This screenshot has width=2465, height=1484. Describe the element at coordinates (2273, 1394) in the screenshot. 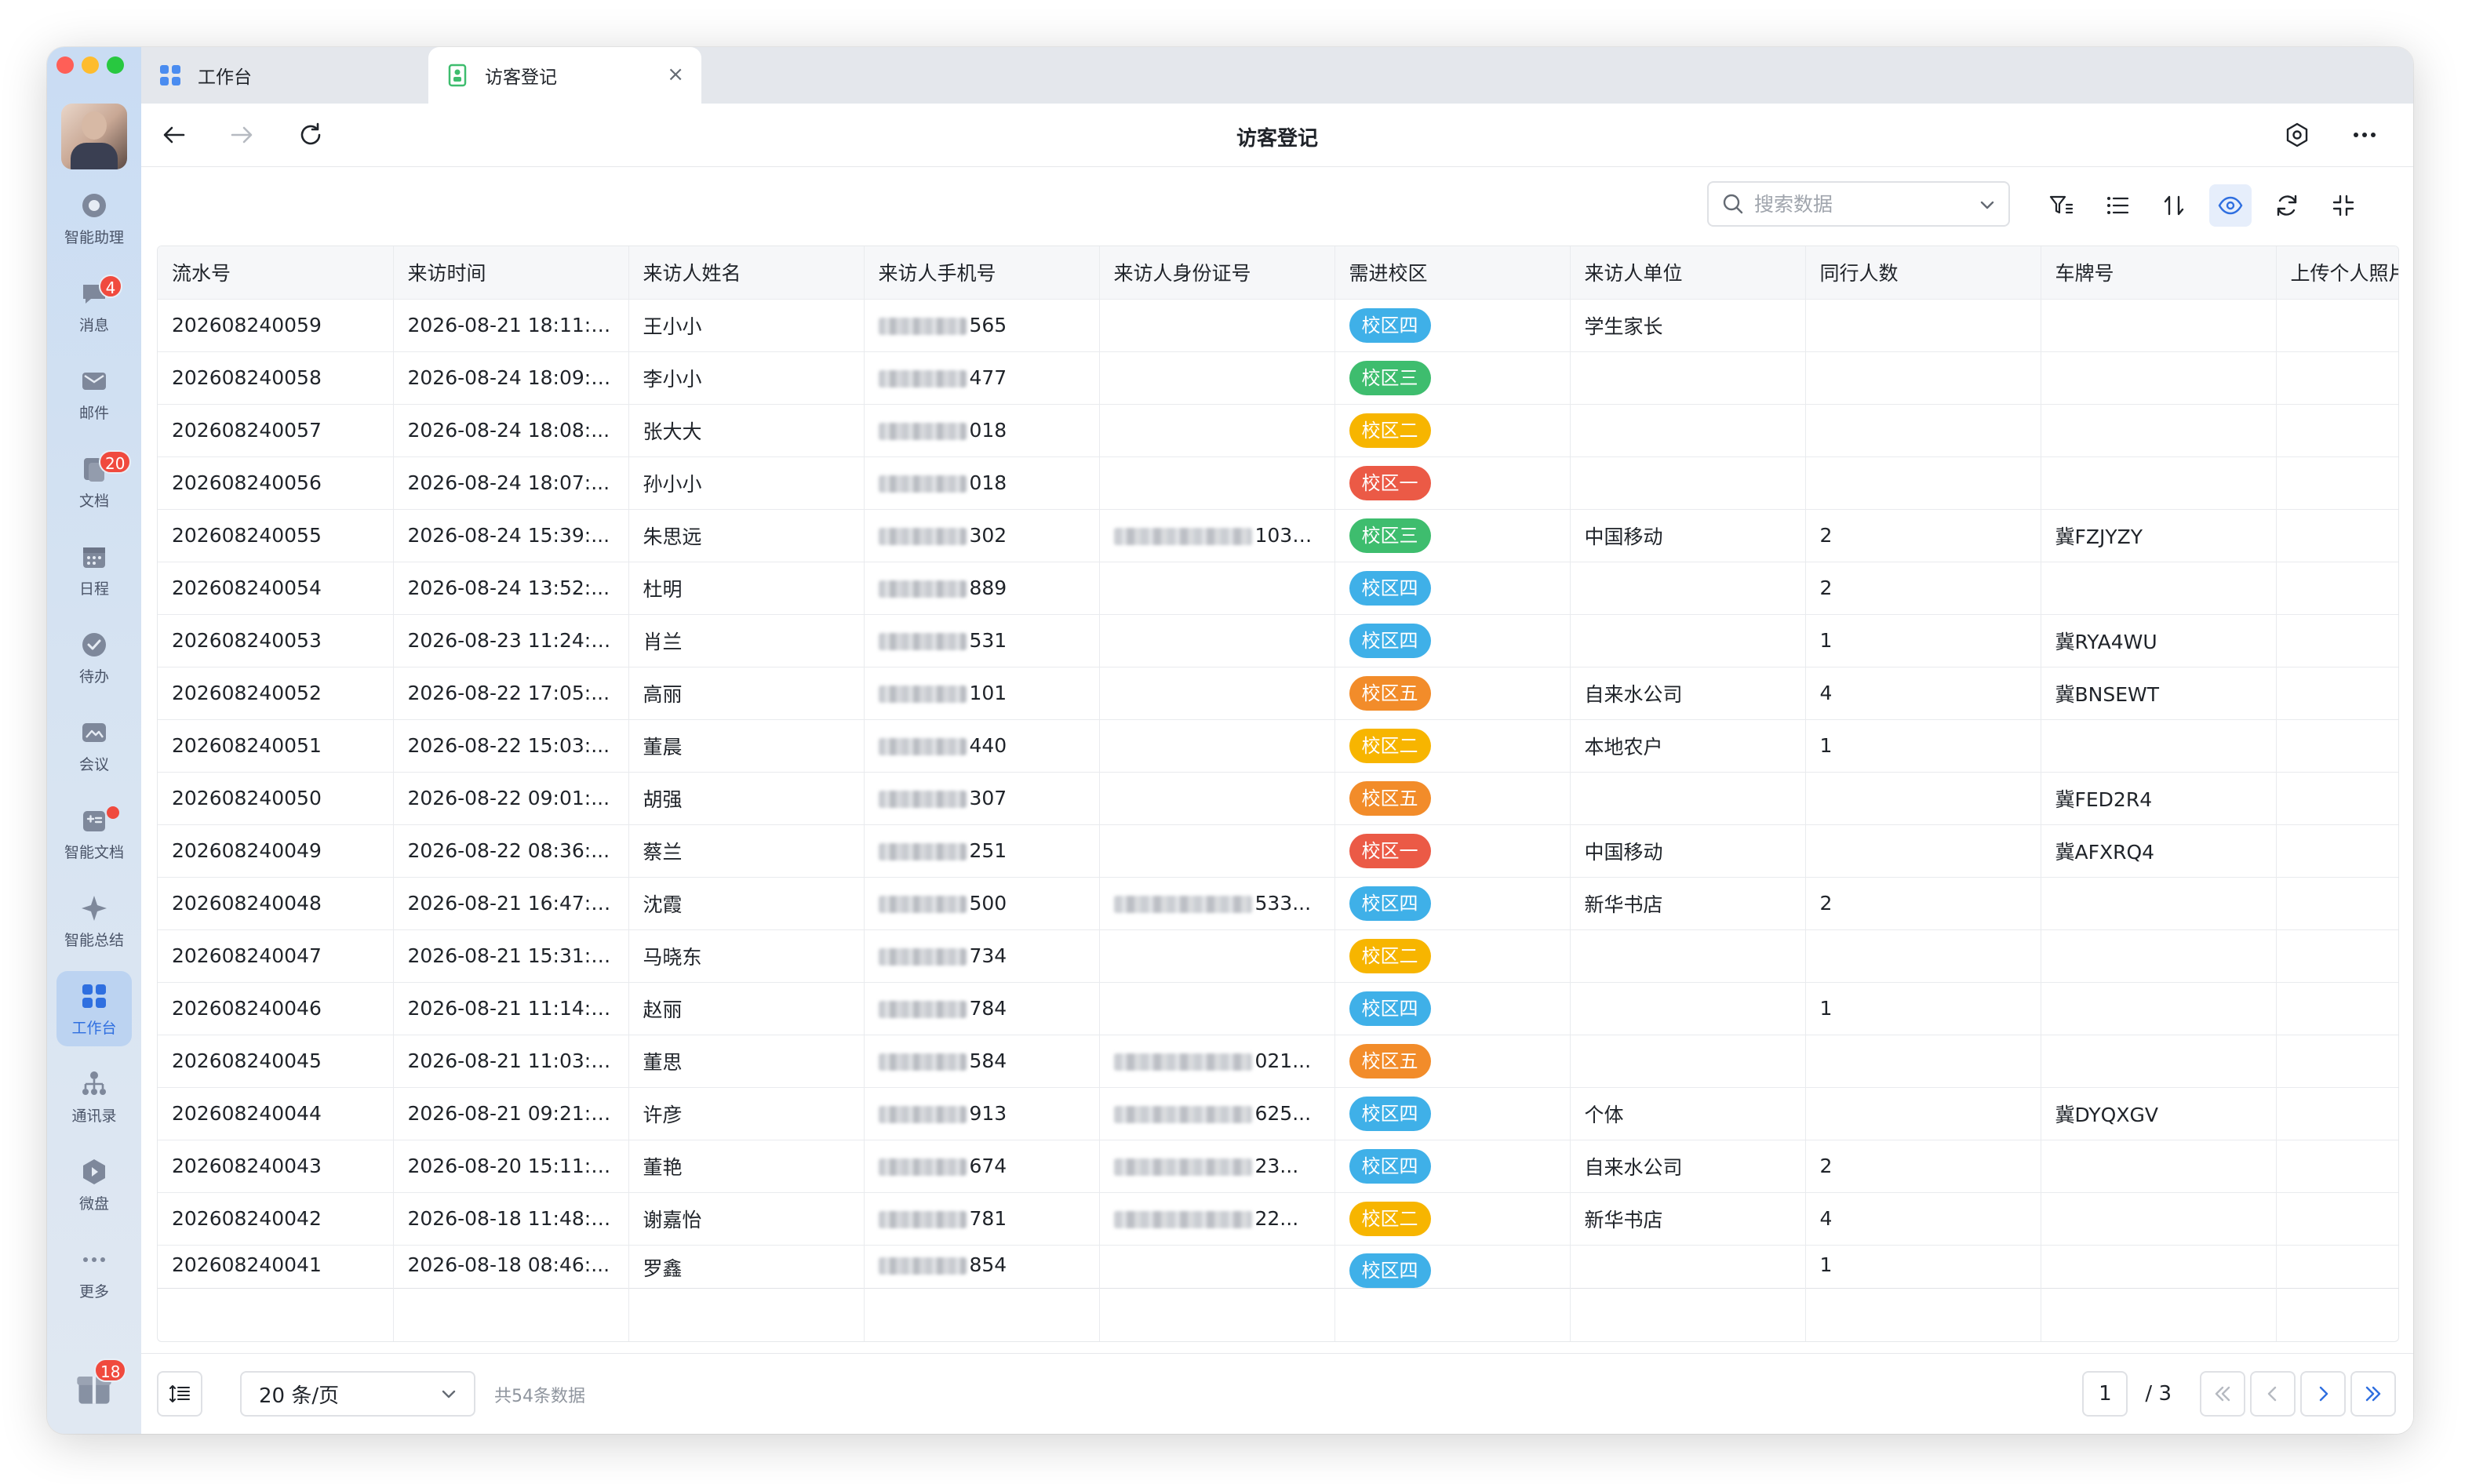

I see `prev-page-button` at that location.